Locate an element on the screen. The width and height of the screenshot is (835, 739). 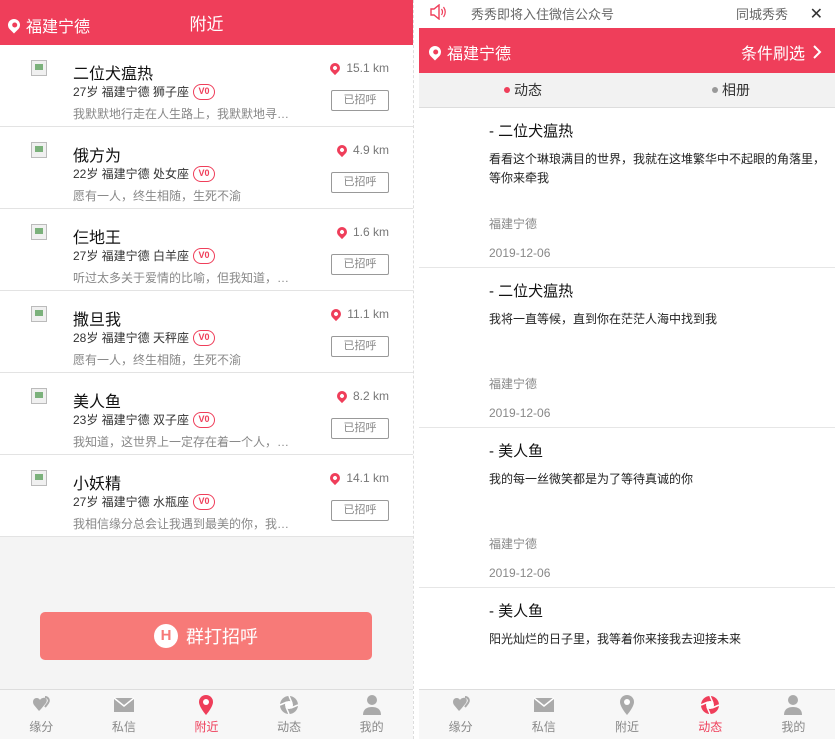
user-name: 二位犬瘟热 is located at coordinates (113, 74).